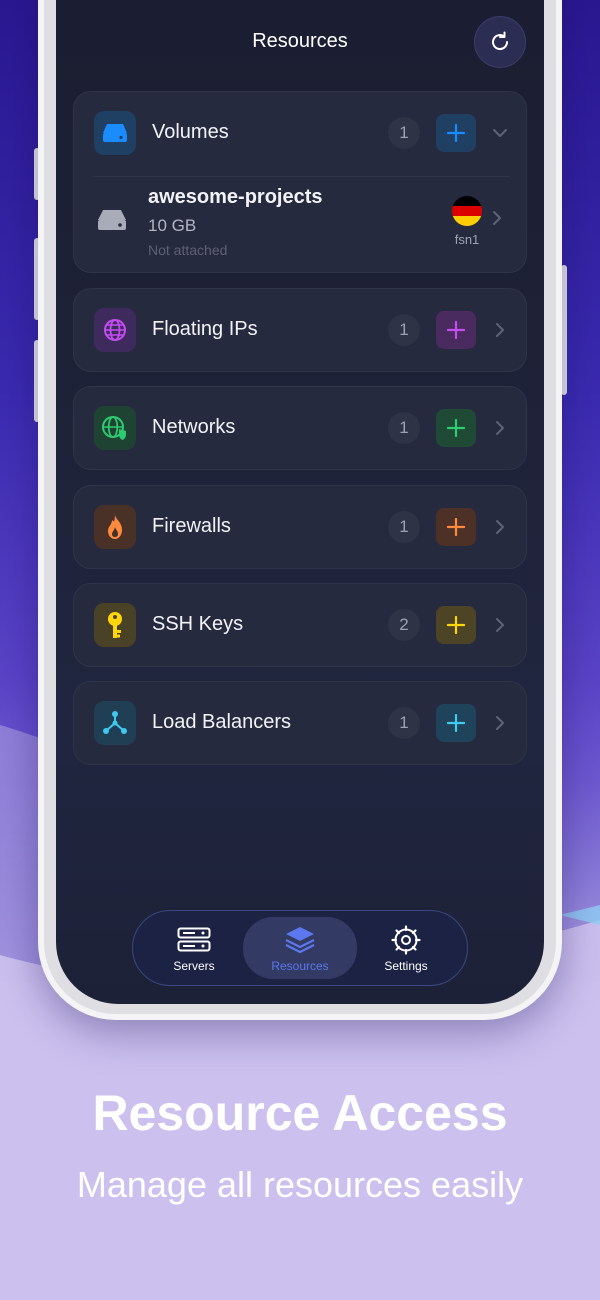 This screenshot has width=600, height=1300. I want to click on volumes-label: Volumes, so click(190, 132).